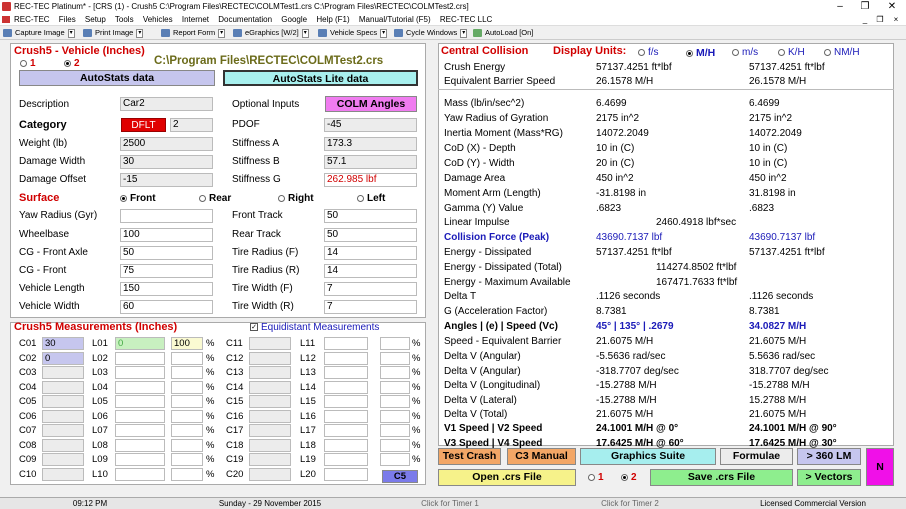 This screenshot has height=509, width=906. Describe the element at coordinates (124, 19) in the screenshot. I see `menu-tools: Tools` at that location.